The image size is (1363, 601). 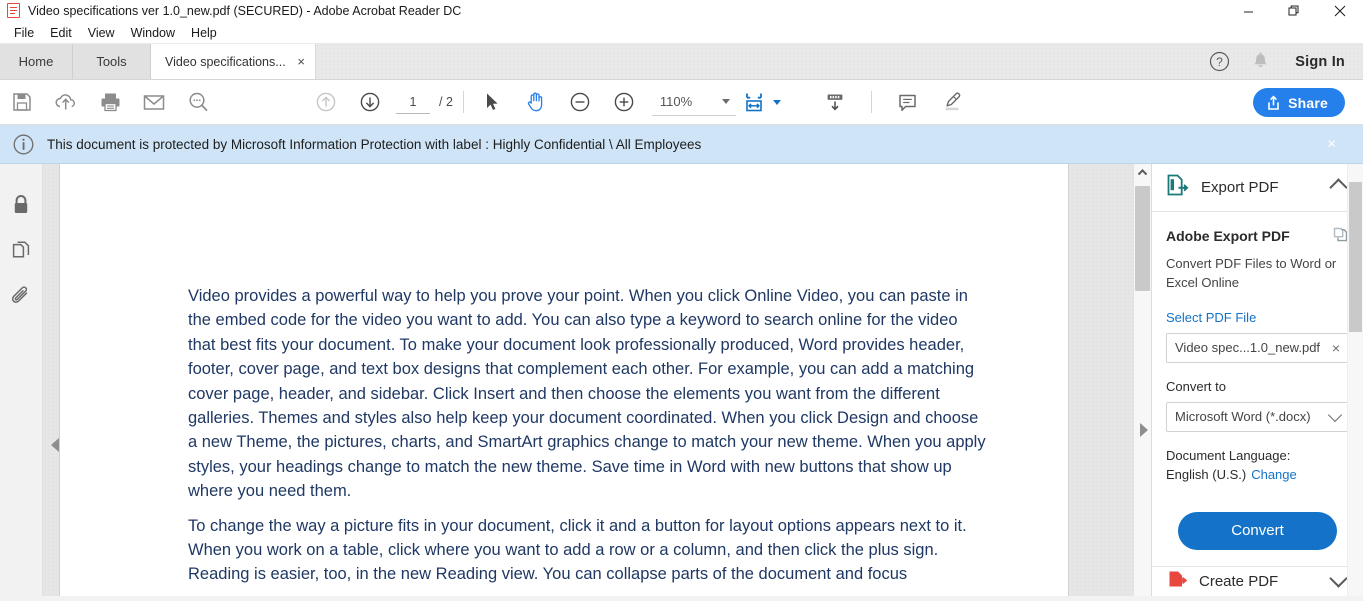 What do you see at coordinates (66, 102) in the screenshot?
I see `upload-to-cloud-icon` at bounding box center [66, 102].